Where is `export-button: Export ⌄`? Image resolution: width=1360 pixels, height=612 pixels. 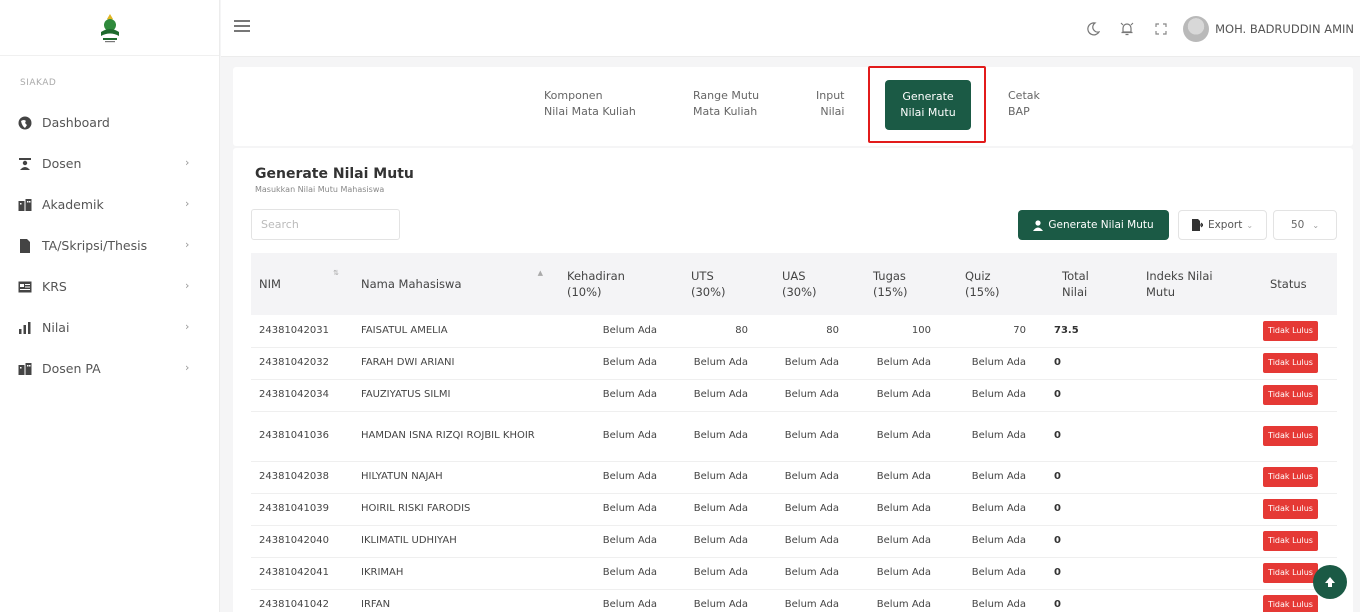 export-button: Export ⌄ is located at coordinates (1222, 225).